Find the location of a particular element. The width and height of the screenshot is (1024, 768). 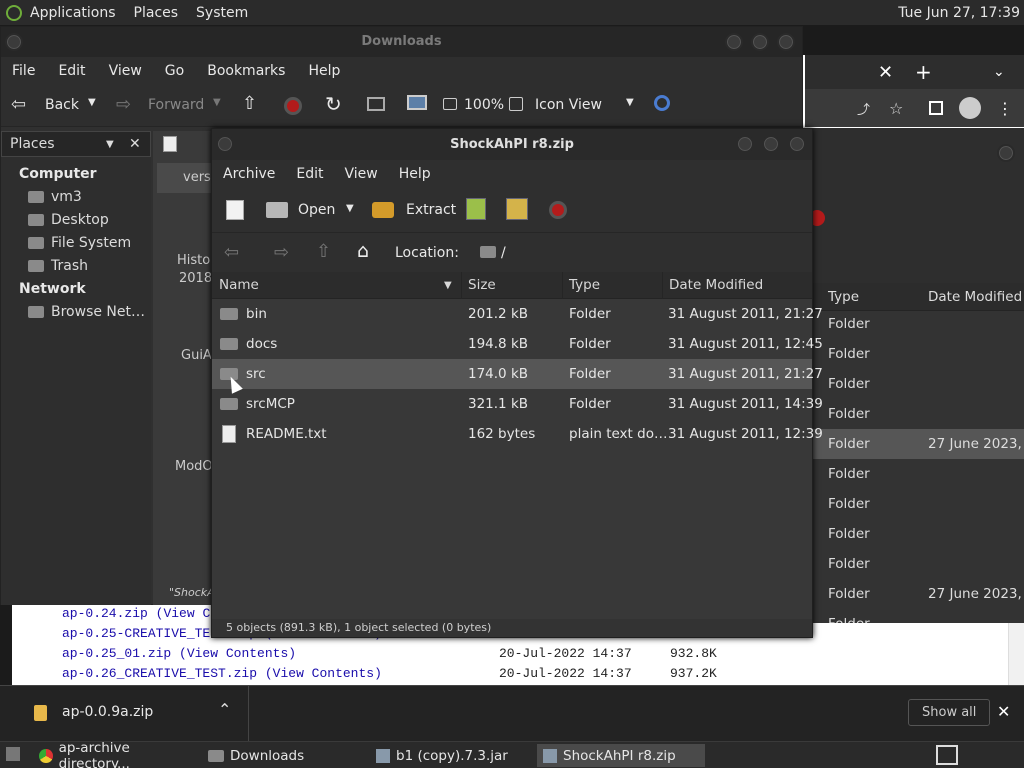

window-titlebar: ShockAhPI r8.zip is located at coordinates (512, 144).